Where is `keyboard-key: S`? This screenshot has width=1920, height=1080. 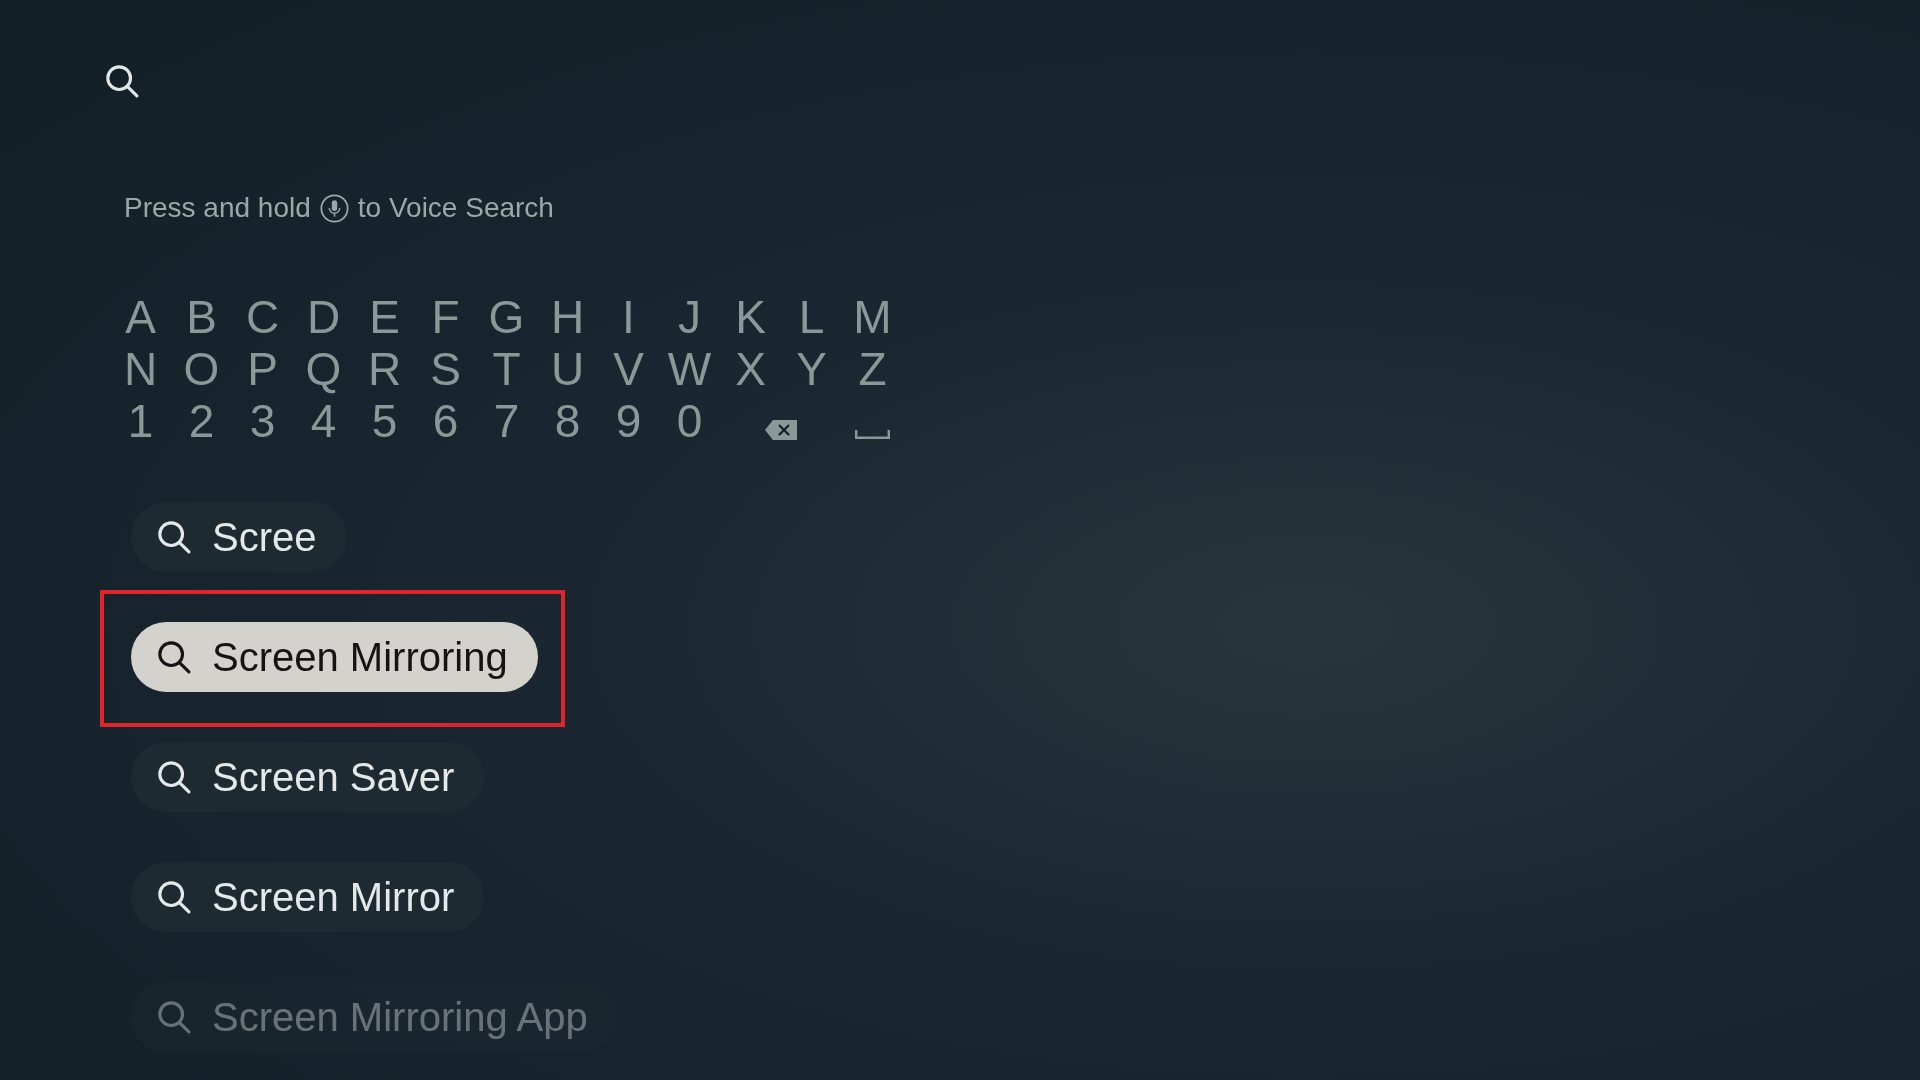
keyboard-key: S is located at coordinates (445, 369).